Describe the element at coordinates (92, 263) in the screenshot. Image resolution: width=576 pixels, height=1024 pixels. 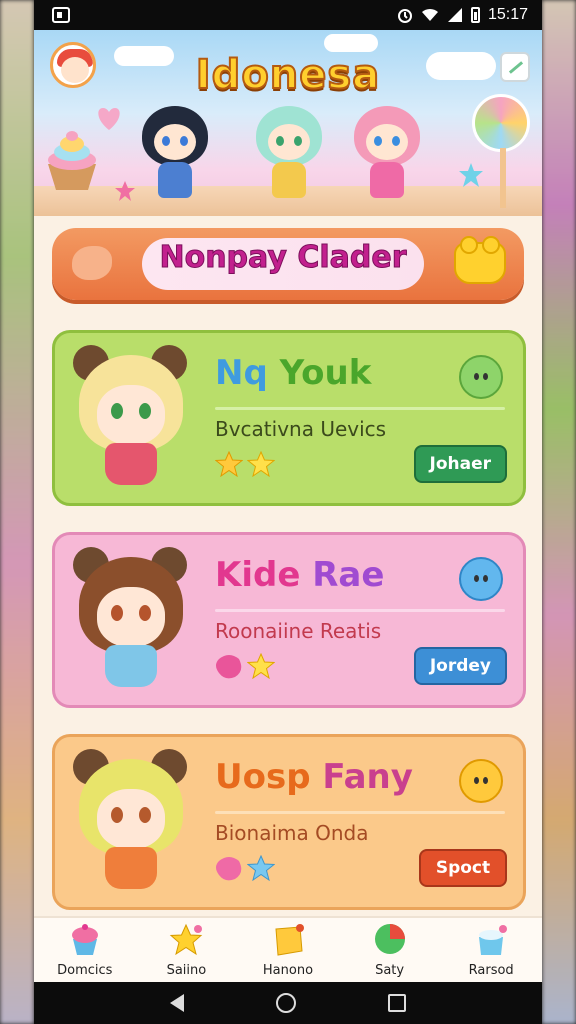
I see `cookie-icon` at that location.